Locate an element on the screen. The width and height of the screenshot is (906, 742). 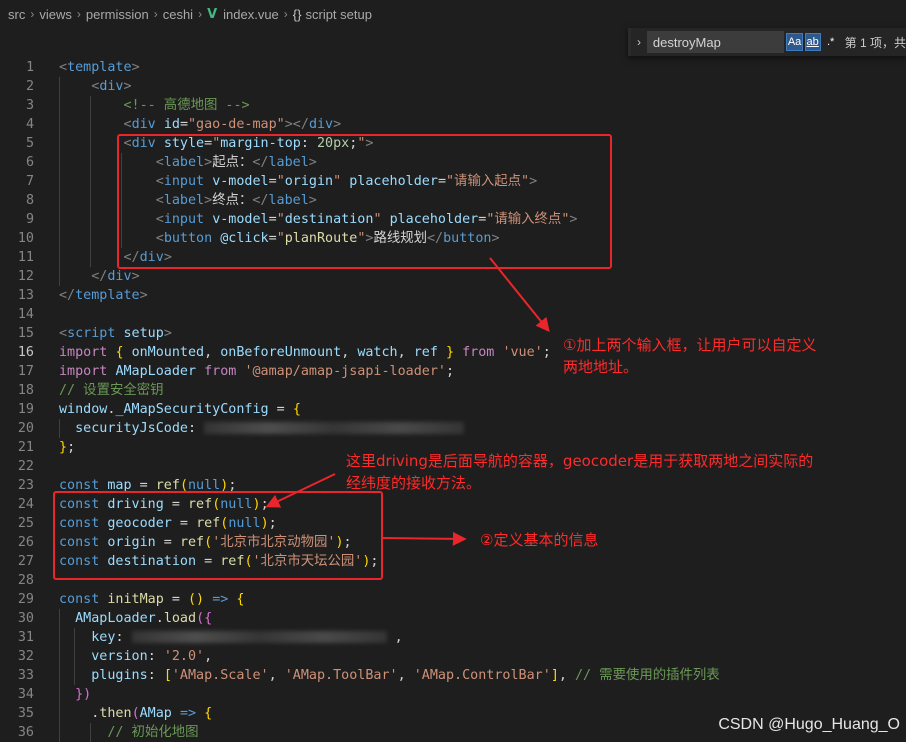
code-text: AMapLoader.load({ is located at coordinates (135, 618).